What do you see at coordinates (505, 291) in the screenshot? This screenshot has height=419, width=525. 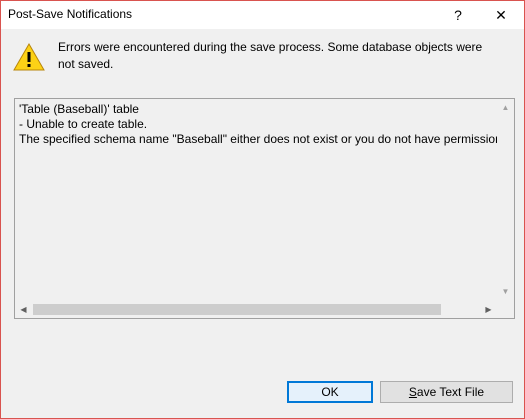 I see `scroll-down-icon: ▼` at bounding box center [505, 291].